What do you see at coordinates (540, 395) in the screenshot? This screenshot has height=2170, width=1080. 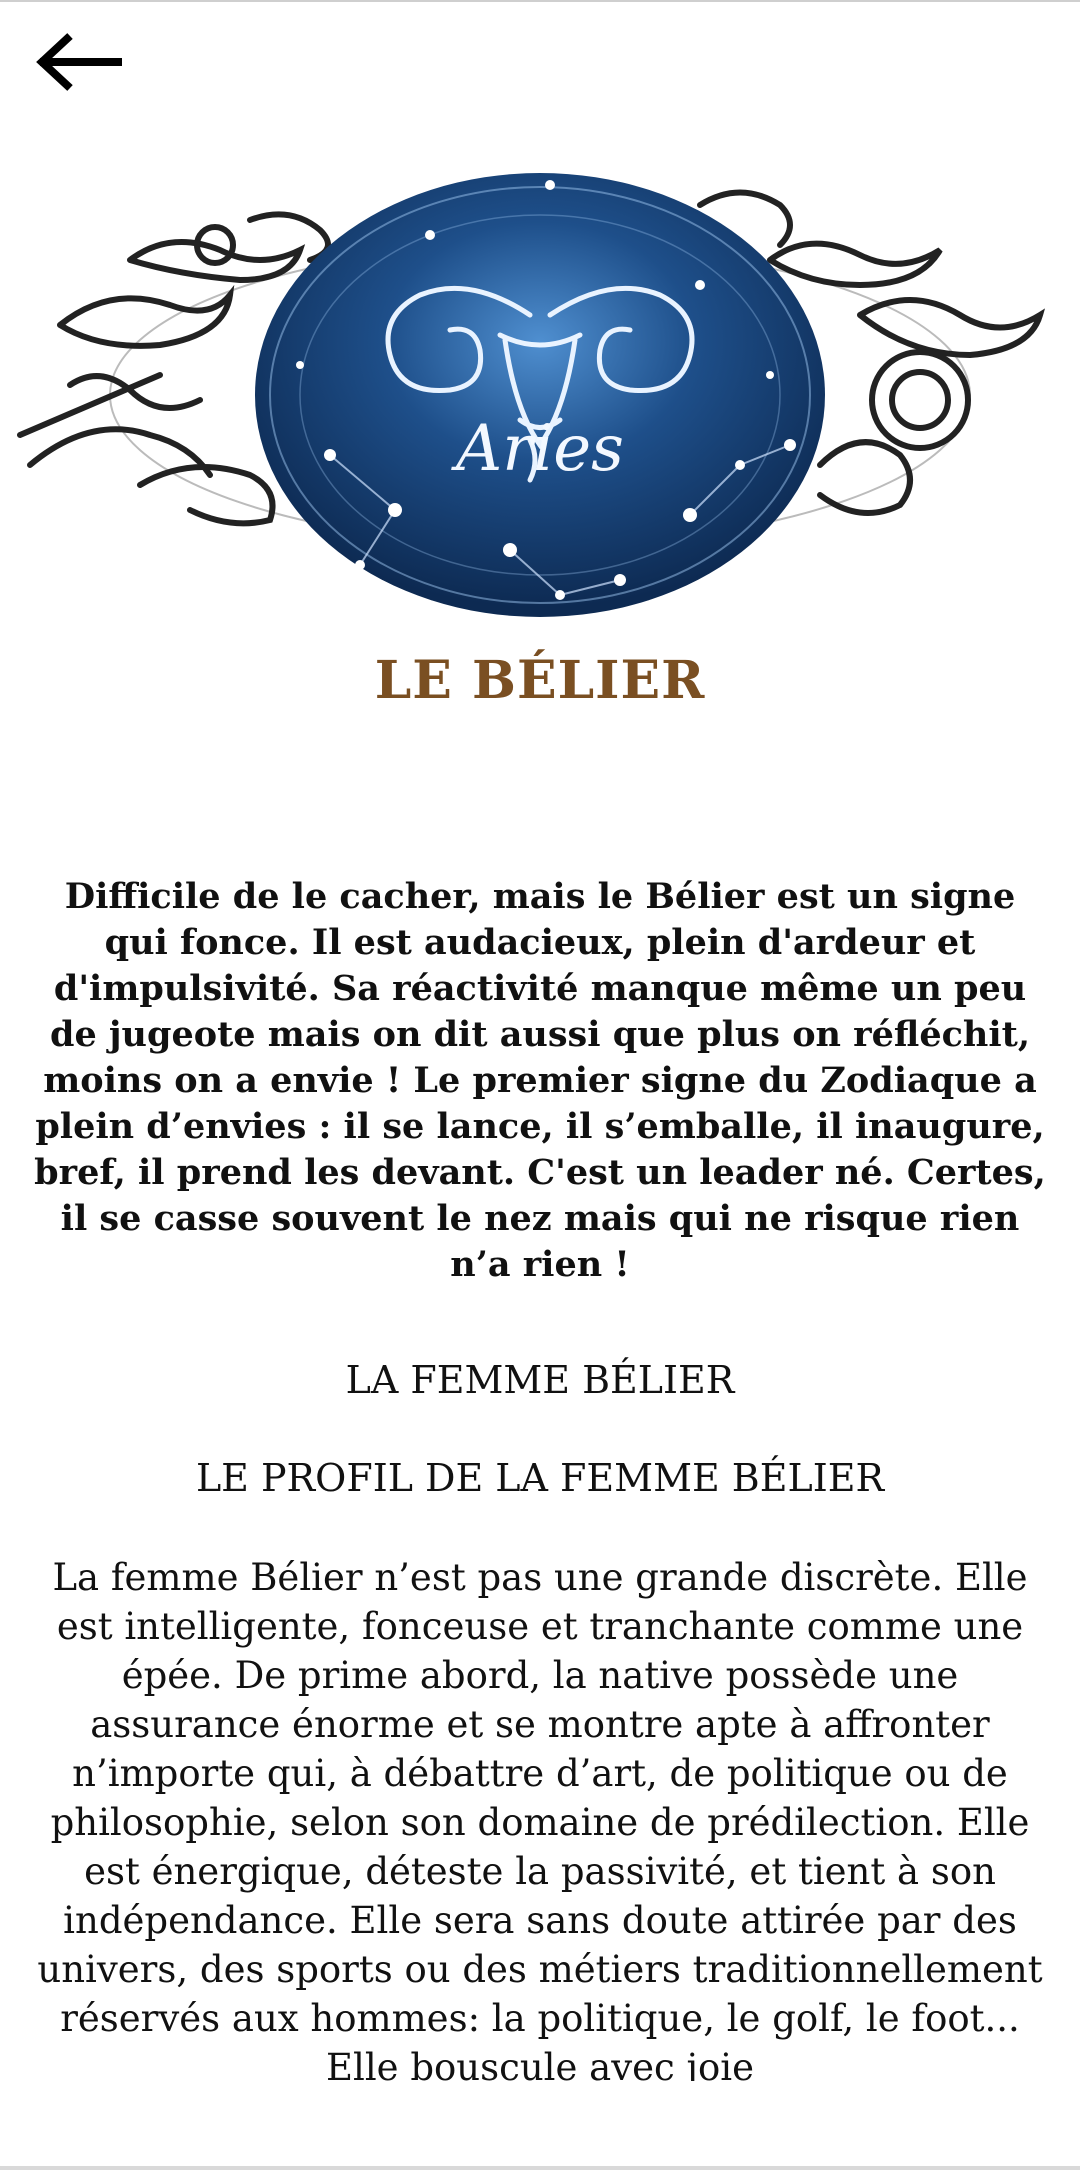 I see `aries-disc` at bounding box center [540, 395].